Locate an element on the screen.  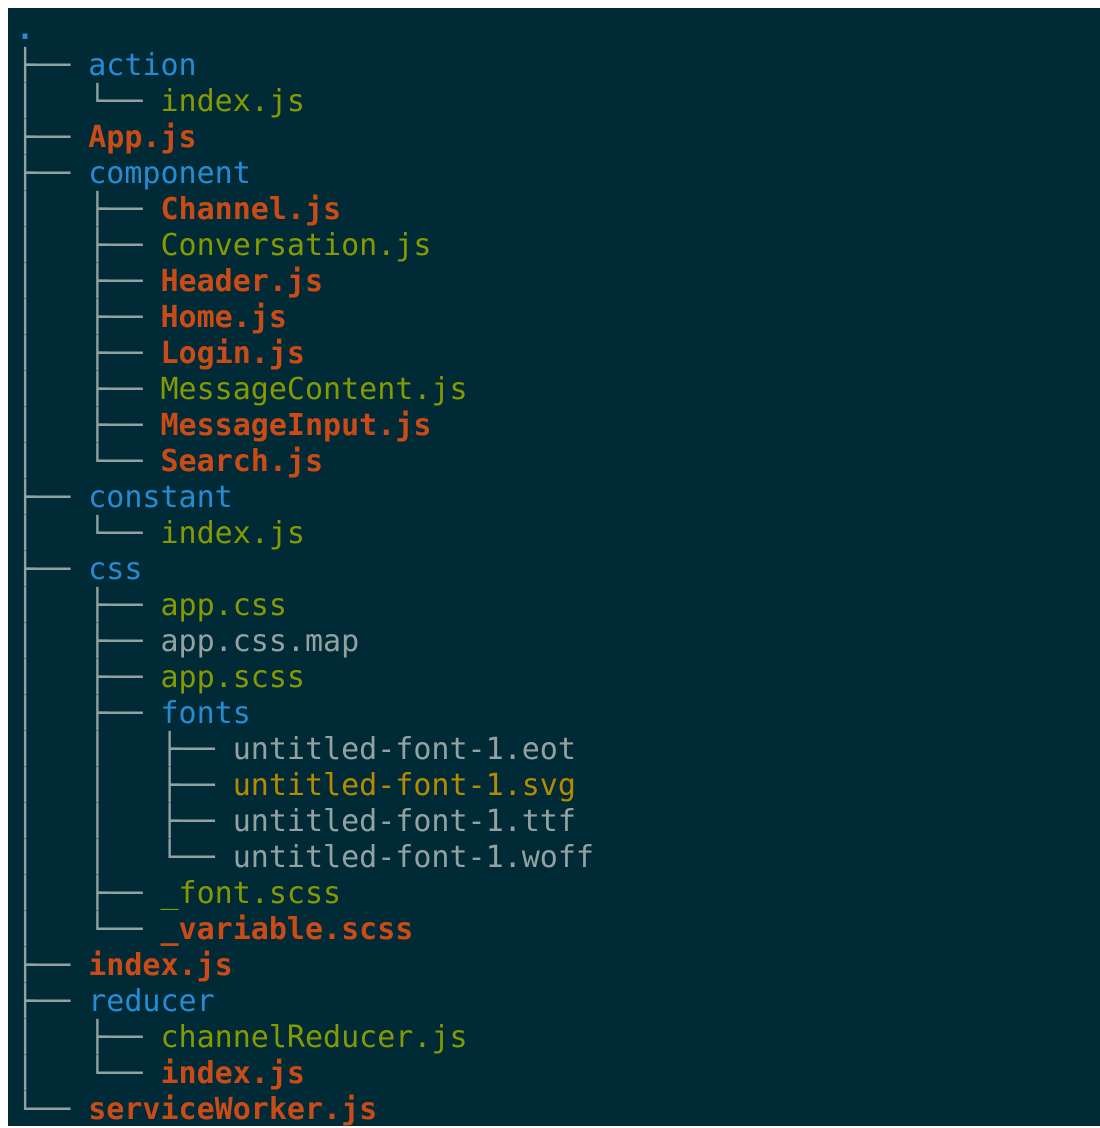
file-name: Search.js is located at coordinates (242, 461).